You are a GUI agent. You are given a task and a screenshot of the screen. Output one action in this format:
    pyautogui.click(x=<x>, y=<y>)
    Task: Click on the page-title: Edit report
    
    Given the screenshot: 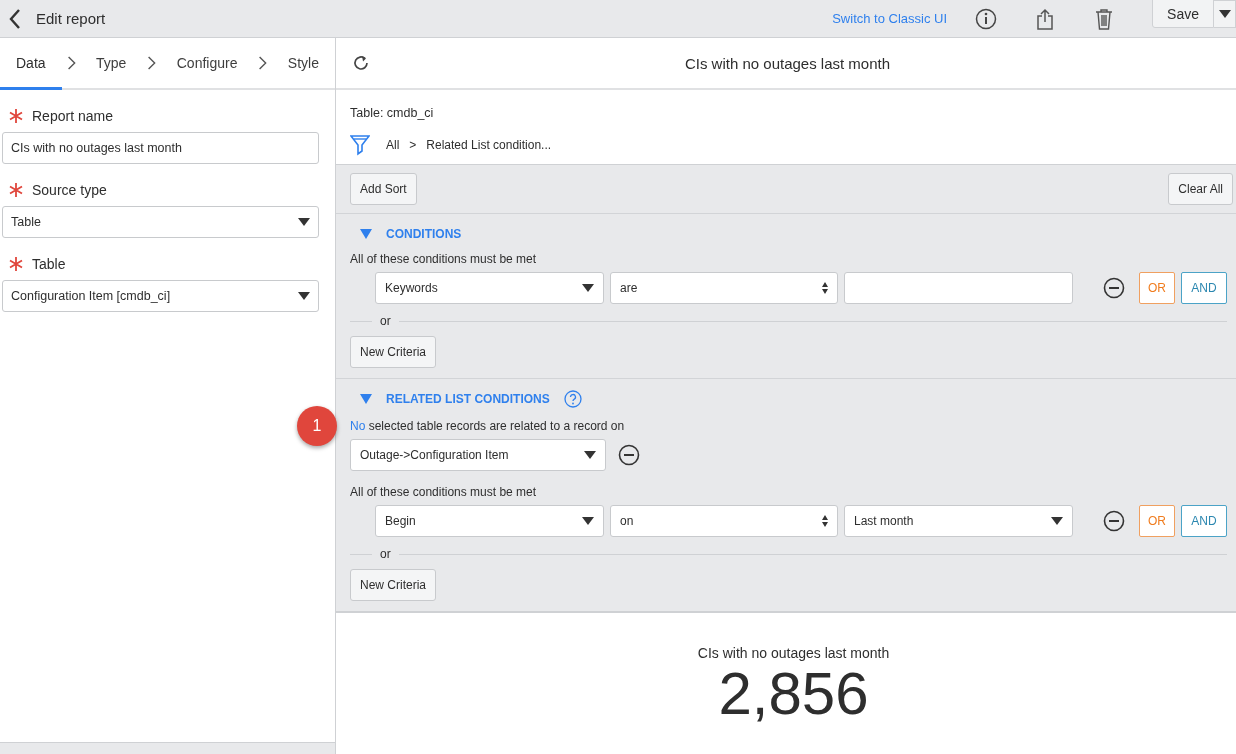 What is the action you would take?
    pyautogui.click(x=71, y=18)
    